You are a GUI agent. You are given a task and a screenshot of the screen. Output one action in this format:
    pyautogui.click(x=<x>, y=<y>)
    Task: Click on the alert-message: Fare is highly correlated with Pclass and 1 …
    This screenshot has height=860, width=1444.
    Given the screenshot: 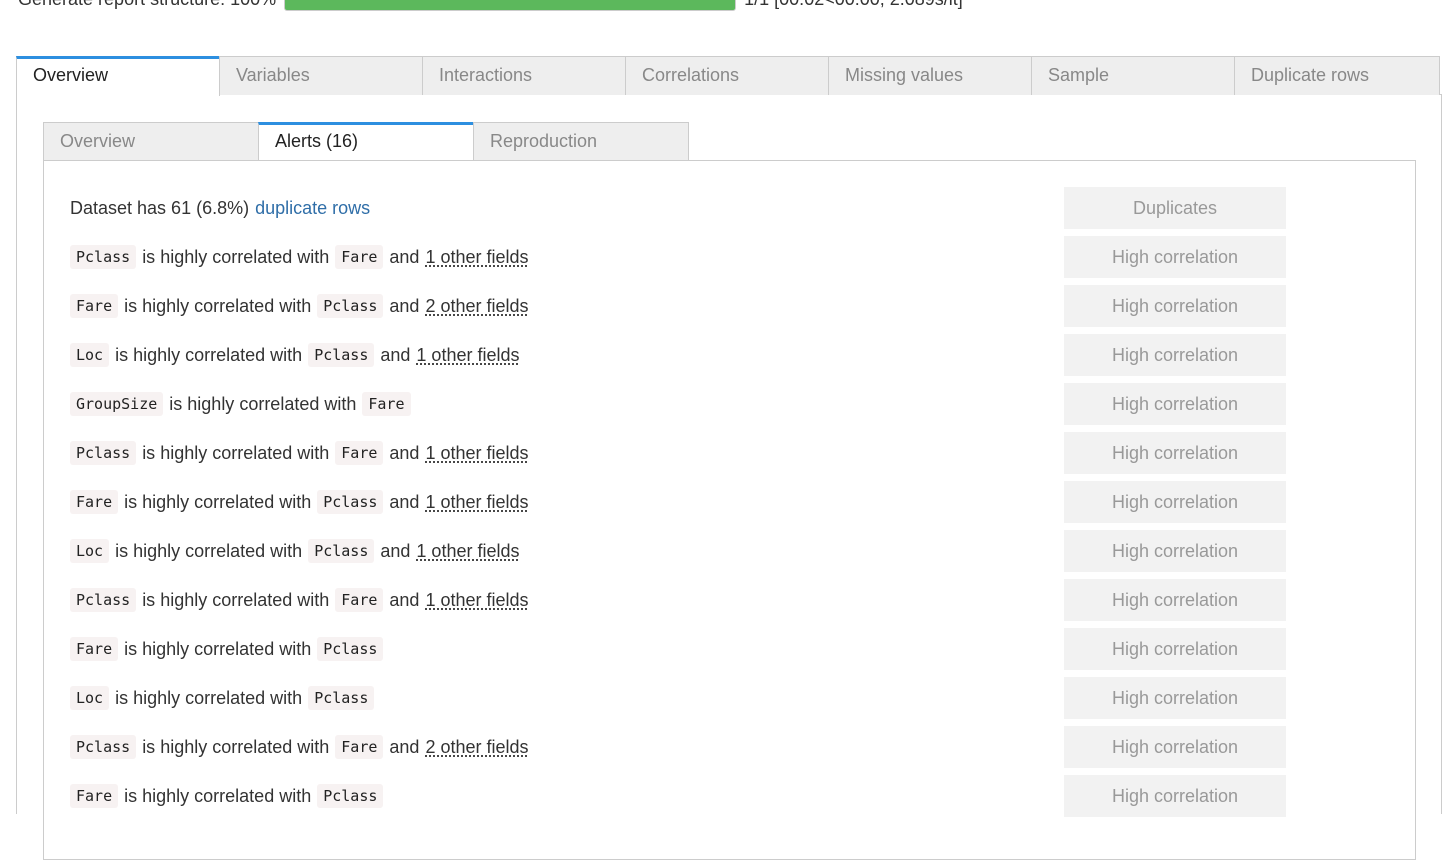 What is the action you would take?
    pyautogui.click(x=302, y=502)
    